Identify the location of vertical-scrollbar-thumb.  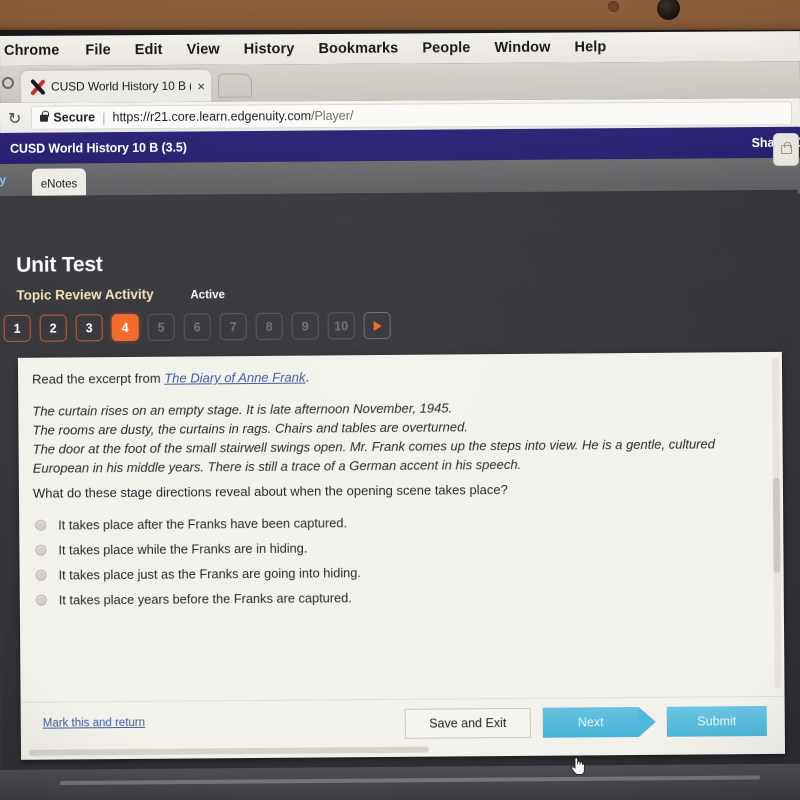
(776, 525).